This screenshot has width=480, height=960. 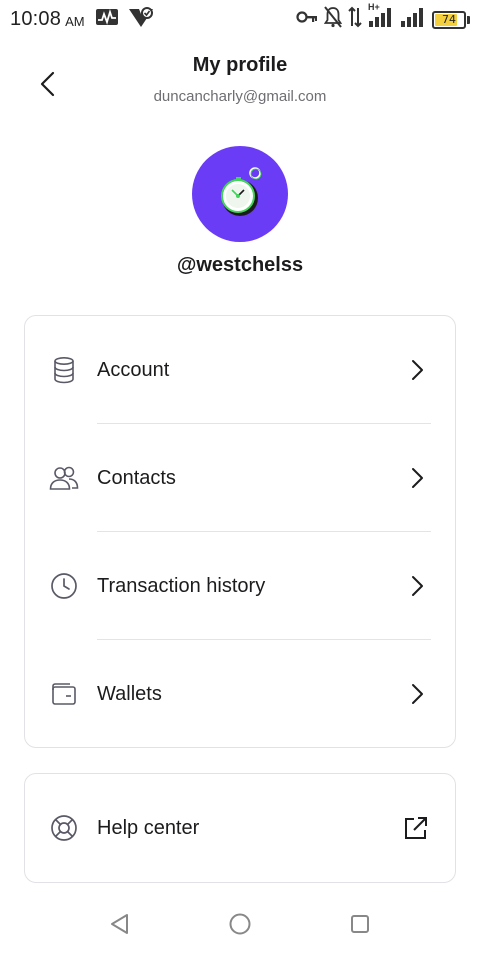 What do you see at coordinates (307, 19) in the screenshot?
I see `vpn-key-icon` at bounding box center [307, 19].